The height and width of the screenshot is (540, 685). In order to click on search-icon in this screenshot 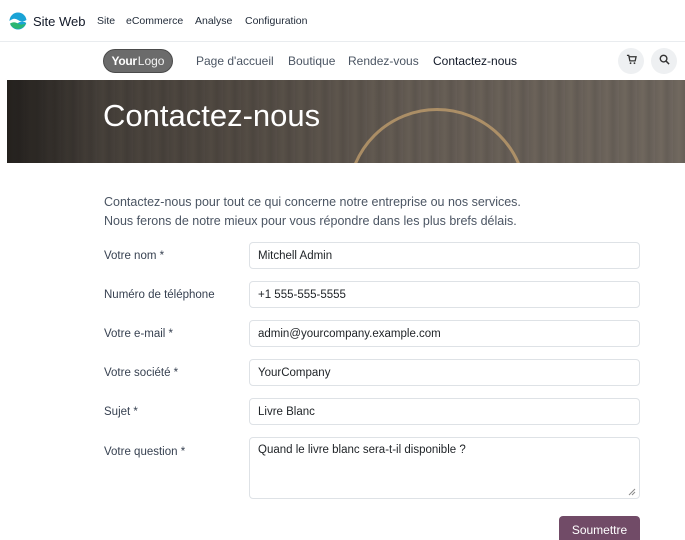, I will do `click(664, 61)`.